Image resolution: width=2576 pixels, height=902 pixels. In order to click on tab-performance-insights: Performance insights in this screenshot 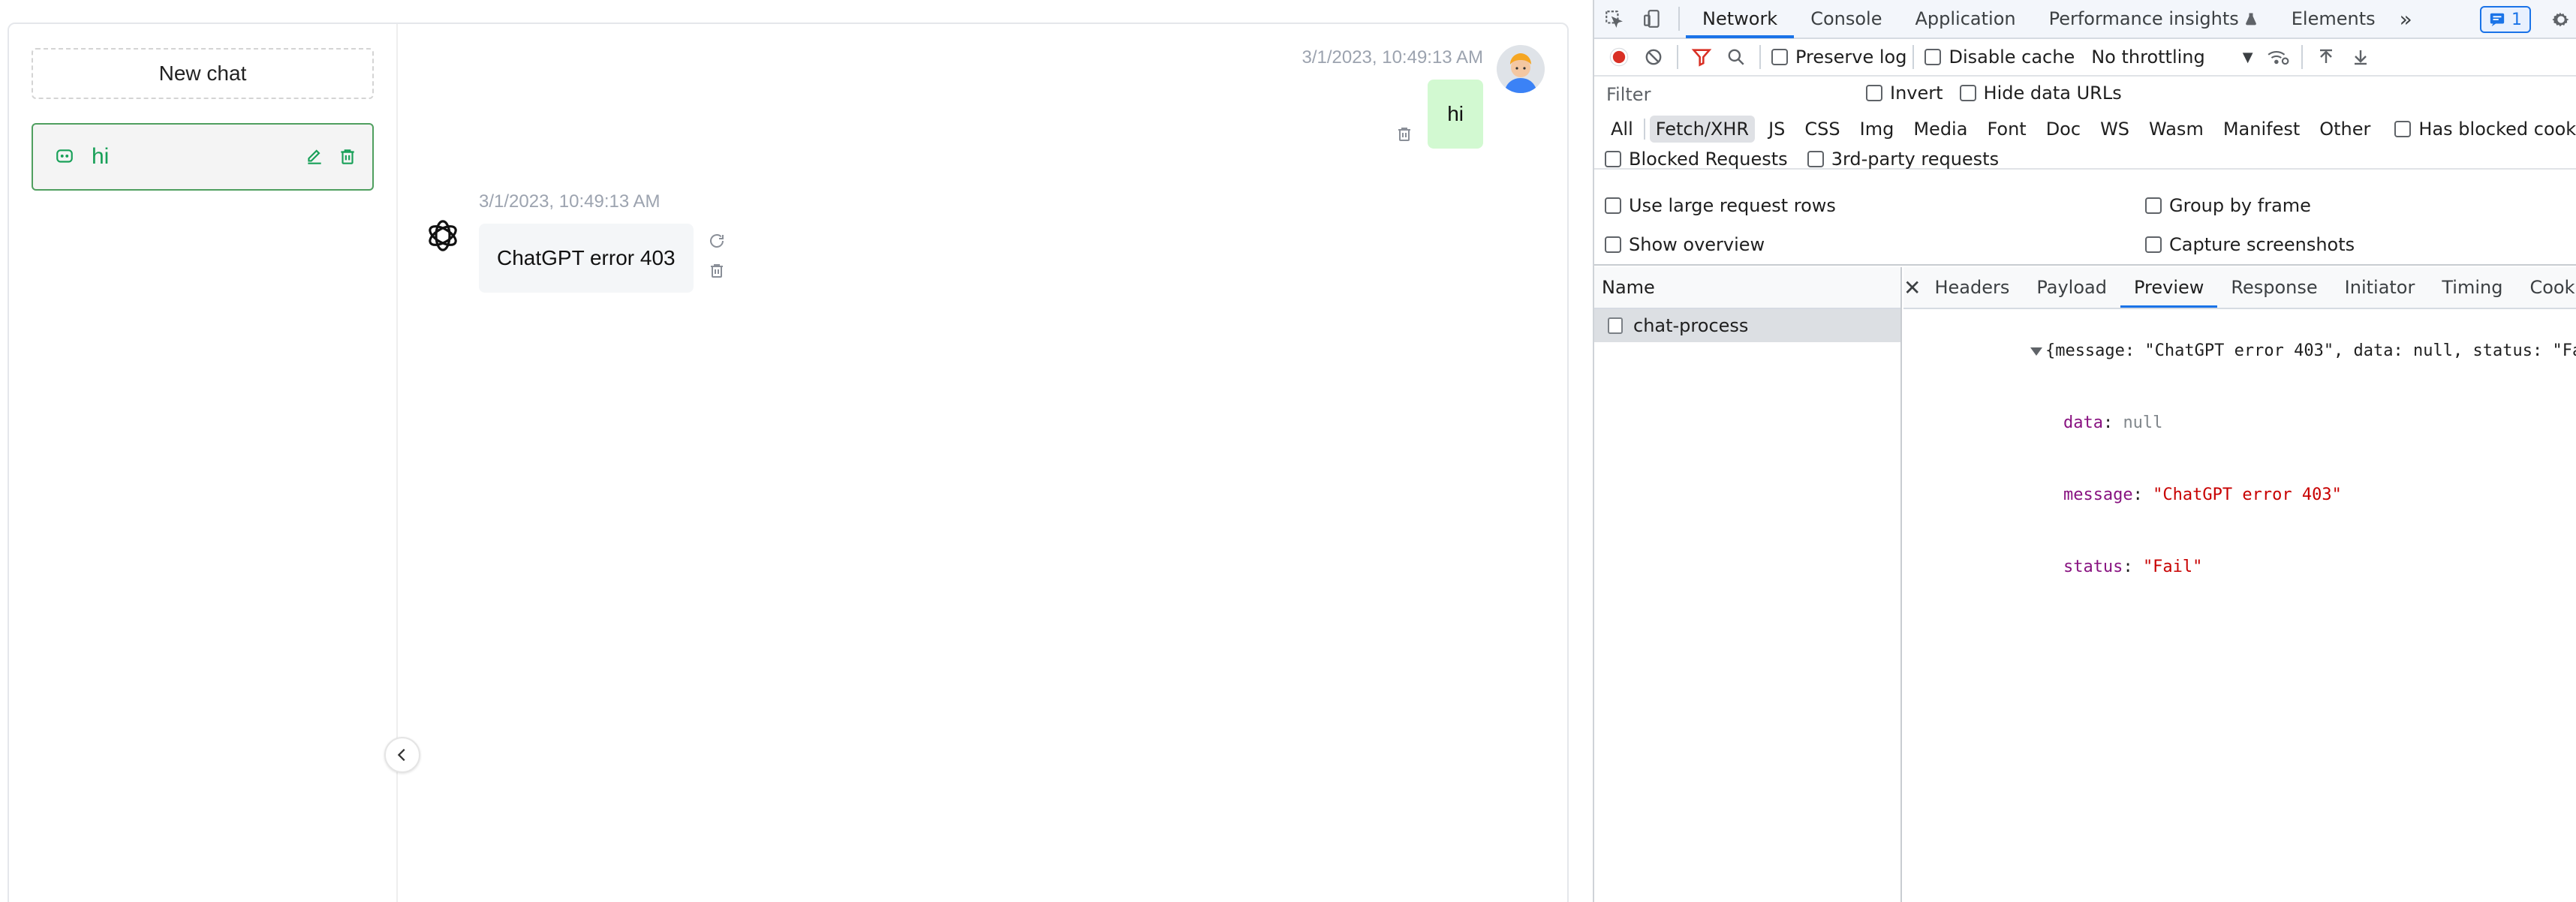, I will do `click(2154, 19)`.